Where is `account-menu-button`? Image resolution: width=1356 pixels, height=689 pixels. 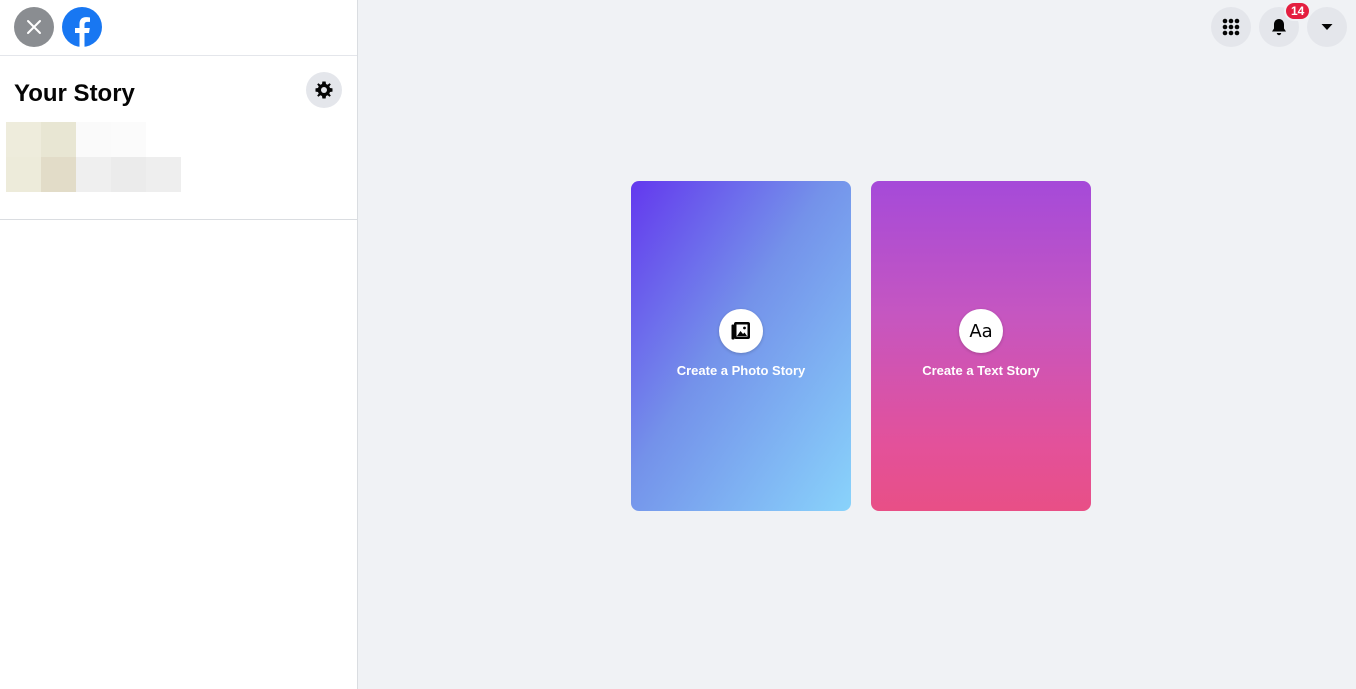 account-menu-button is located at coordinates (1327, 27).